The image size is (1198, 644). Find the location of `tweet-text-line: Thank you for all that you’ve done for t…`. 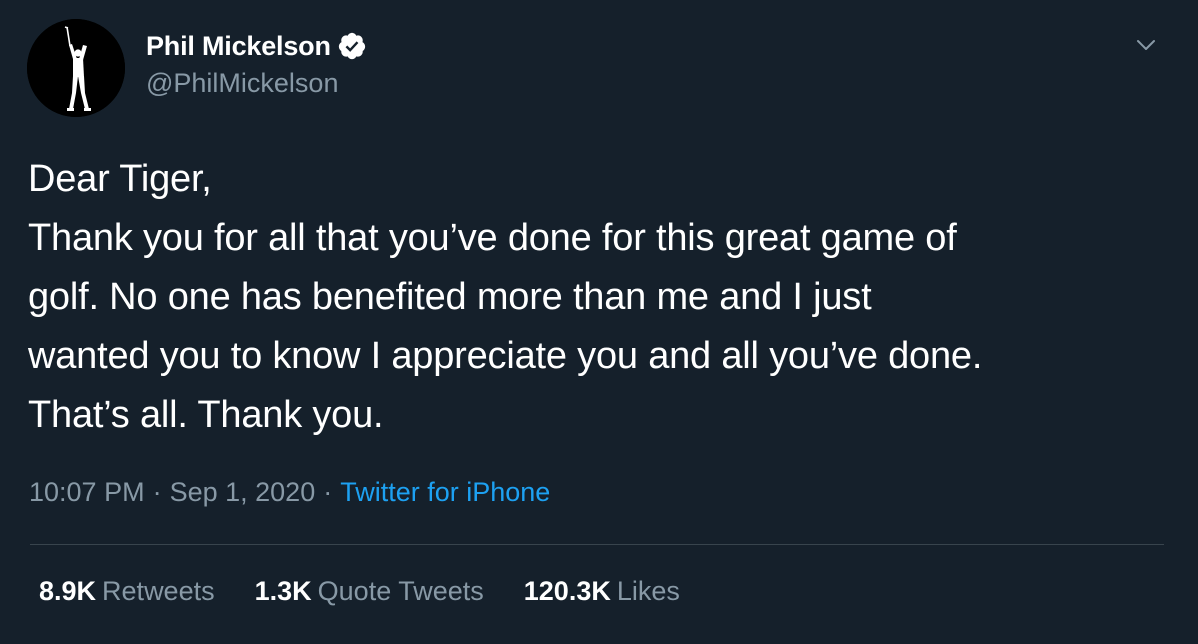

tweet-text-line: Thank you for all that you’ve done for t… is located at coordinates (492, 238).